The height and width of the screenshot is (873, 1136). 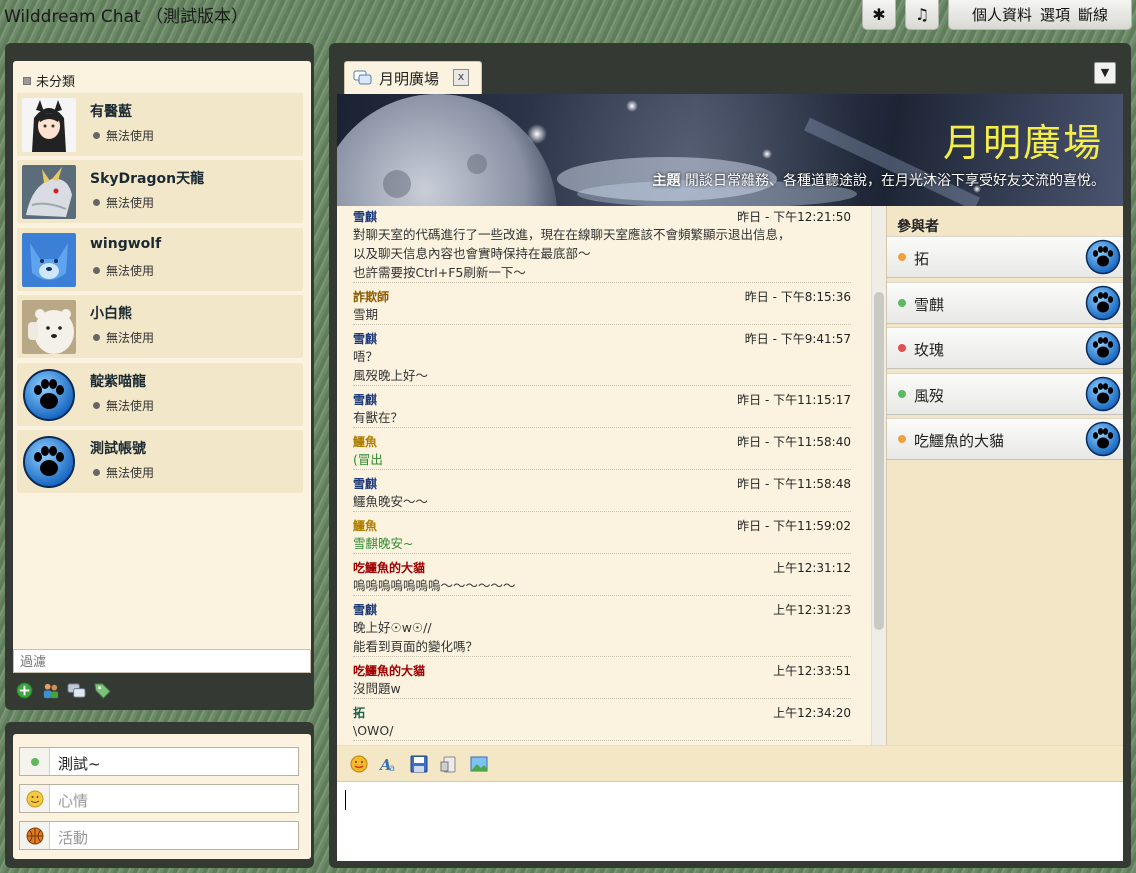 I want to click on polar-bear-avatar, so click(x=49, y=327).